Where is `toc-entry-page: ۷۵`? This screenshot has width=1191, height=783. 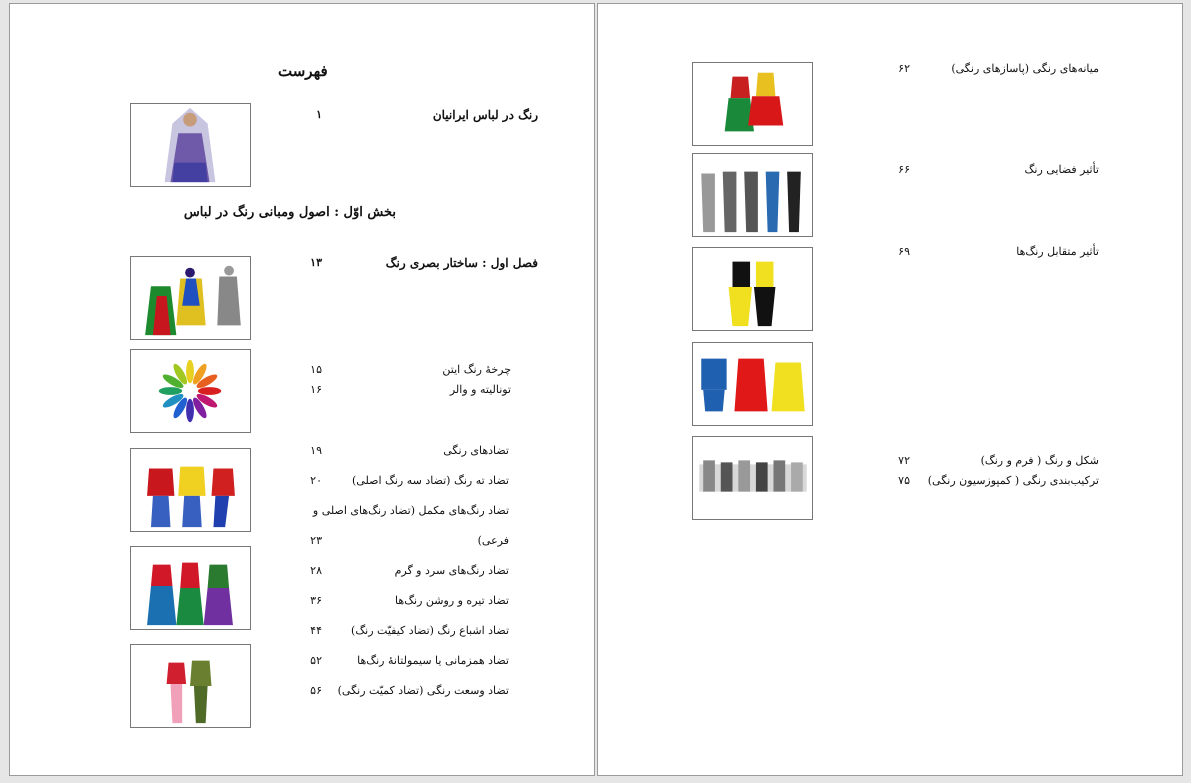
toc-entry-page: ۷۵ is located at coordinates (904, 480).